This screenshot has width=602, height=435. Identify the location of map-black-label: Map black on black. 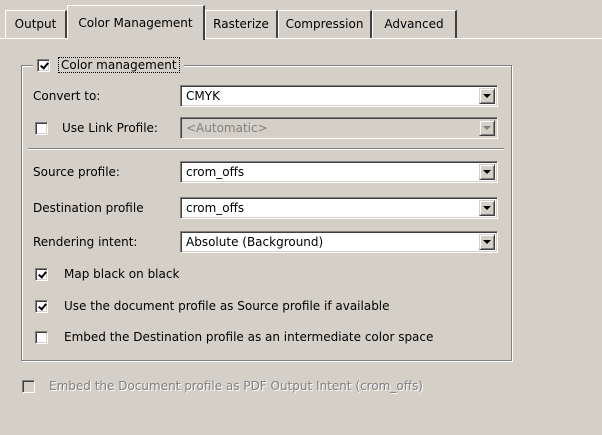
(122, 274).